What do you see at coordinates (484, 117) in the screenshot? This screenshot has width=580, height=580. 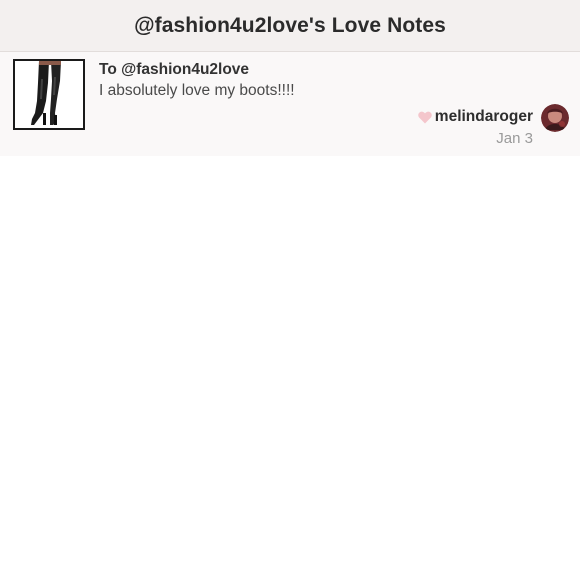 I see `sender-username: melindaroger` at bounding box center [484, 117].